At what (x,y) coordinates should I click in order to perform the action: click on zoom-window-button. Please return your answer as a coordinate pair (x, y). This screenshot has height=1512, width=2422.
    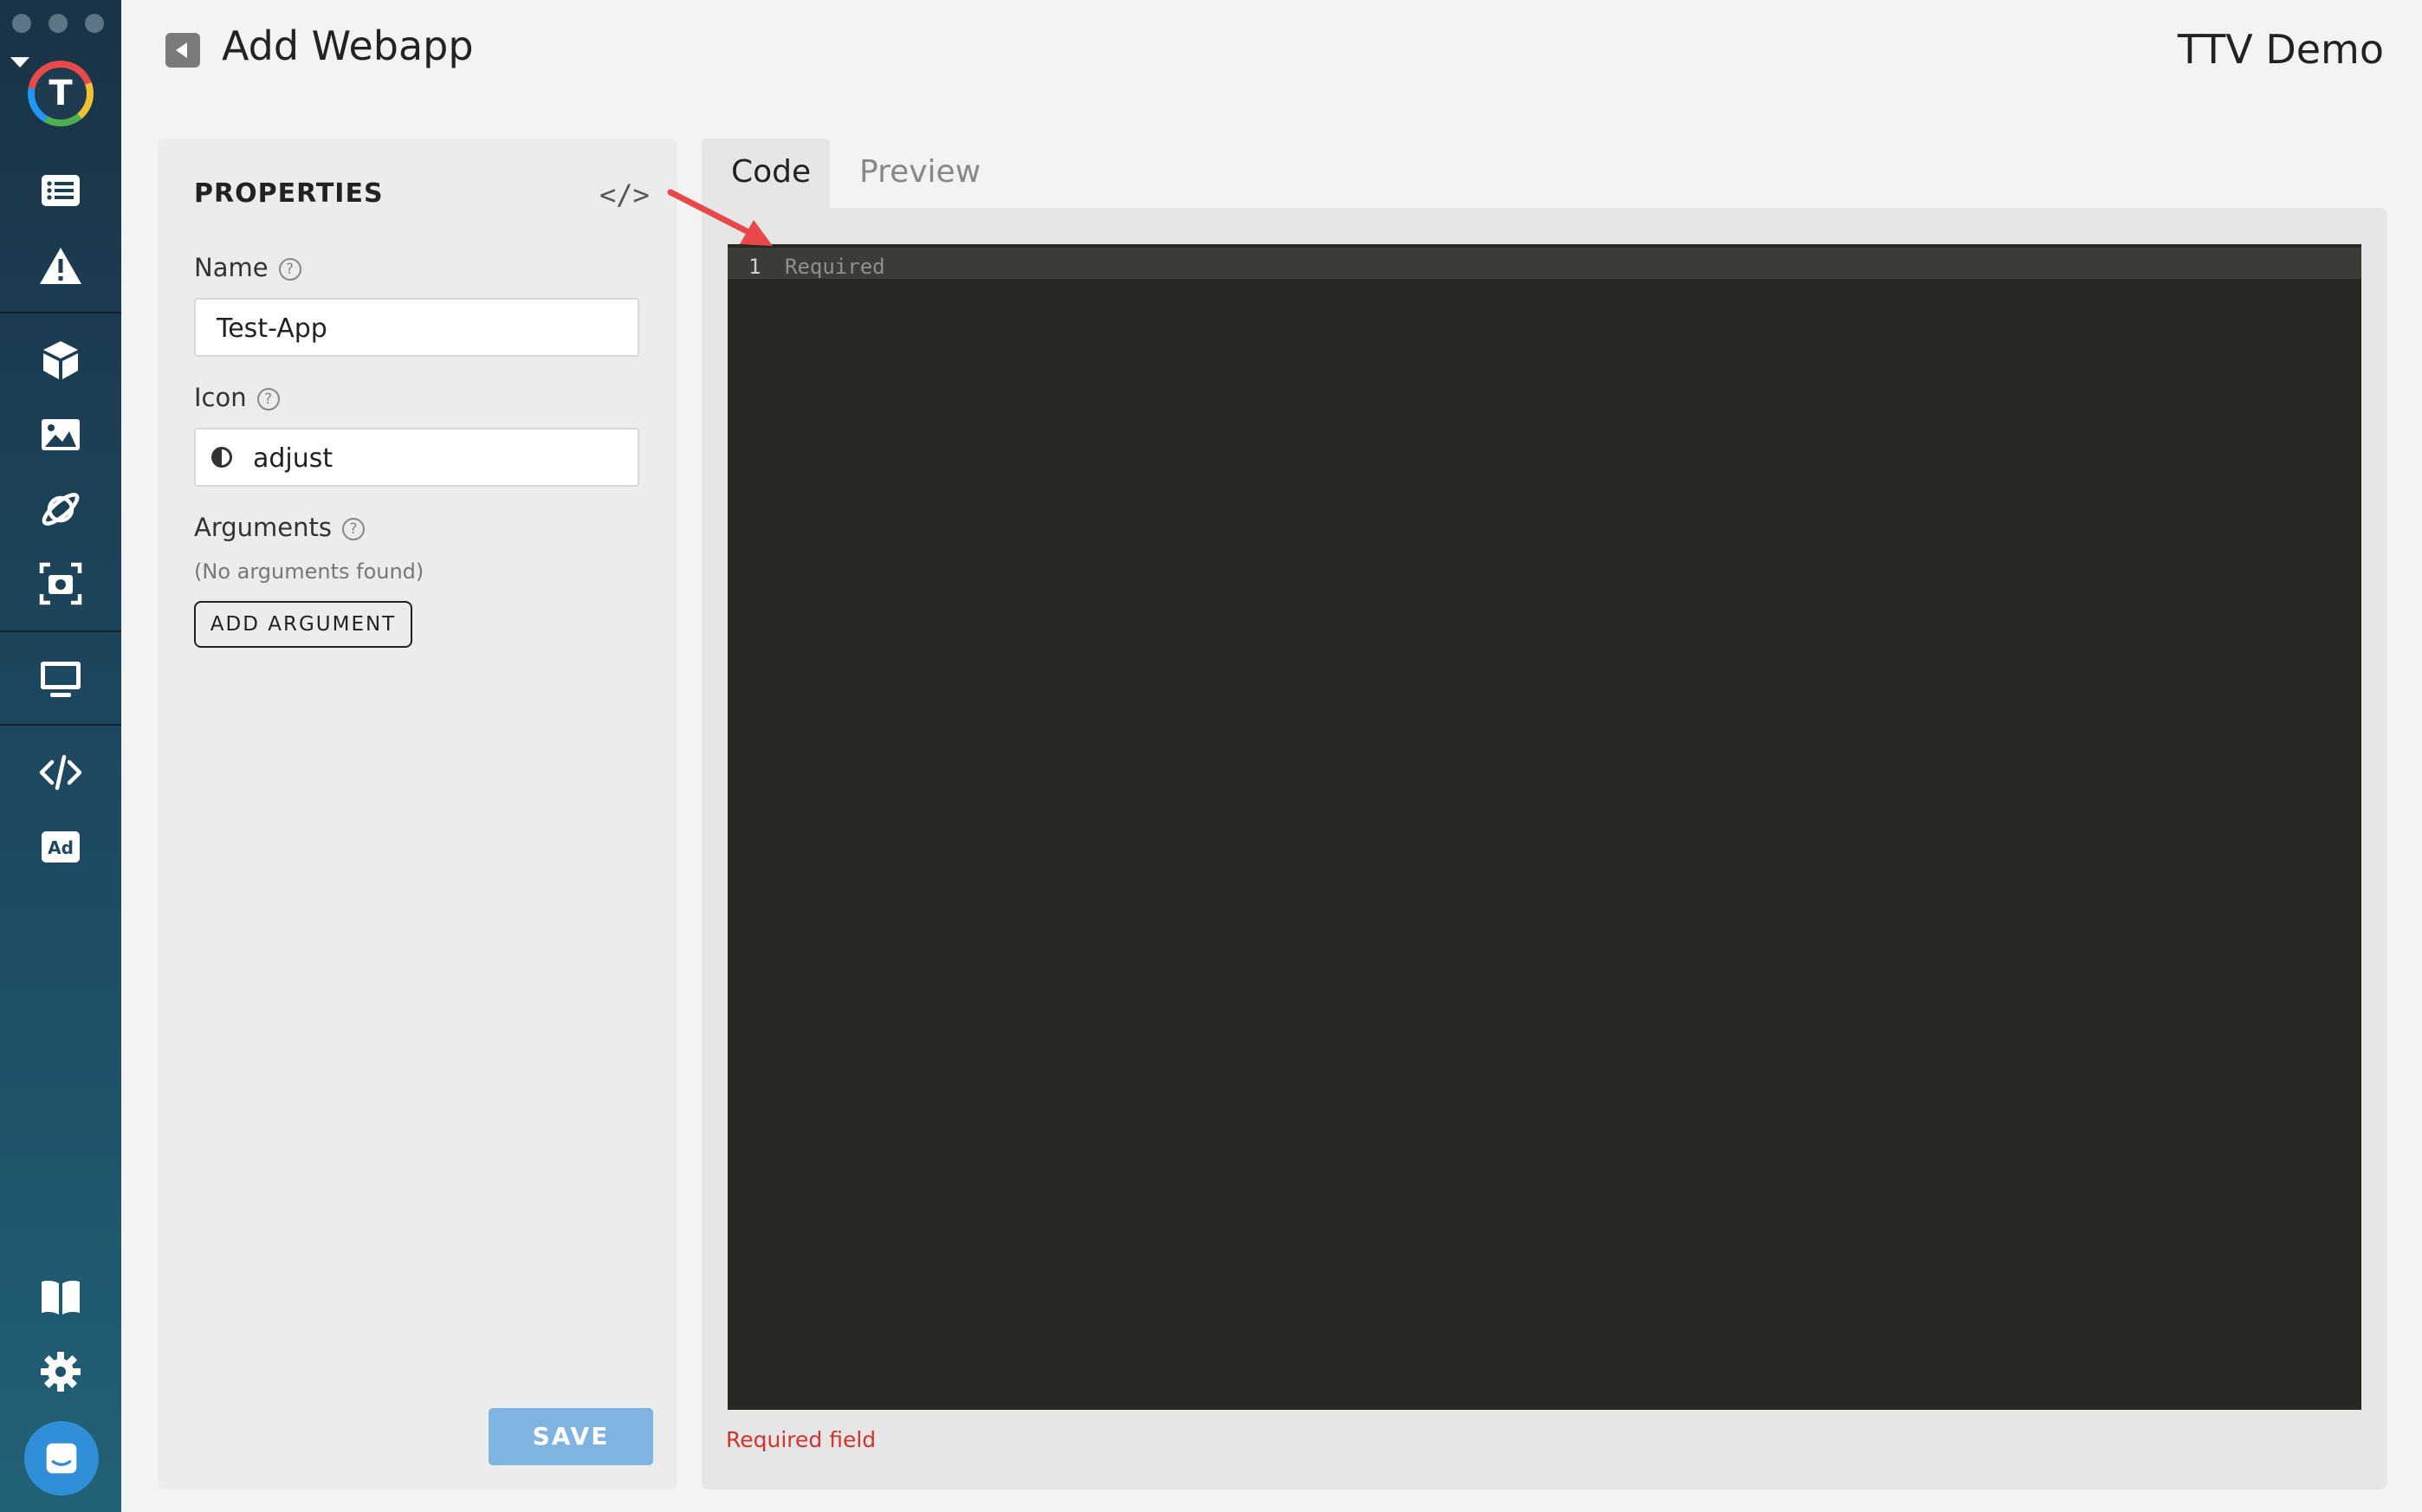
    Looking at the image, I should click on (94, 23).